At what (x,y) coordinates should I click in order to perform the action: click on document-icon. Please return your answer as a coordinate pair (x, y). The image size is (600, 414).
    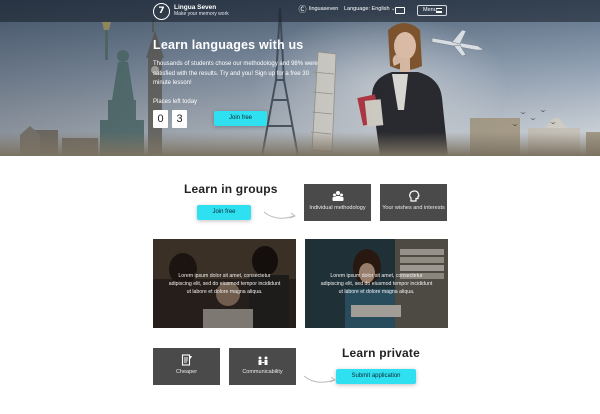
    Looking at the image, I should click on (187, 360).